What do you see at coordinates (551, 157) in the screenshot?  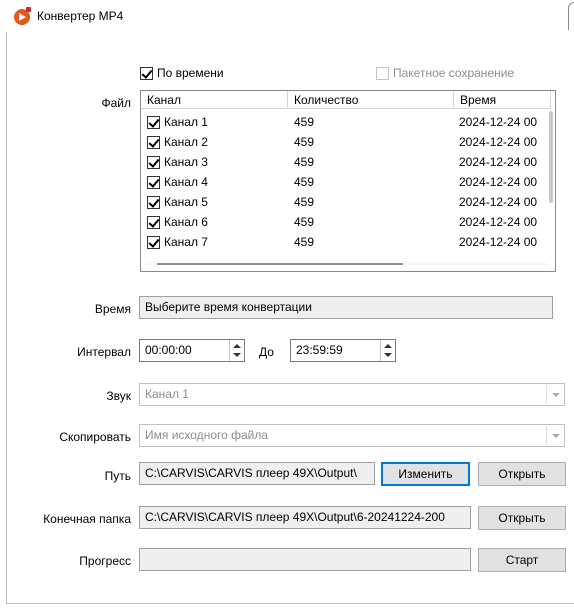 I see `vertical-scrollbar` at bounding box center [551, 157].